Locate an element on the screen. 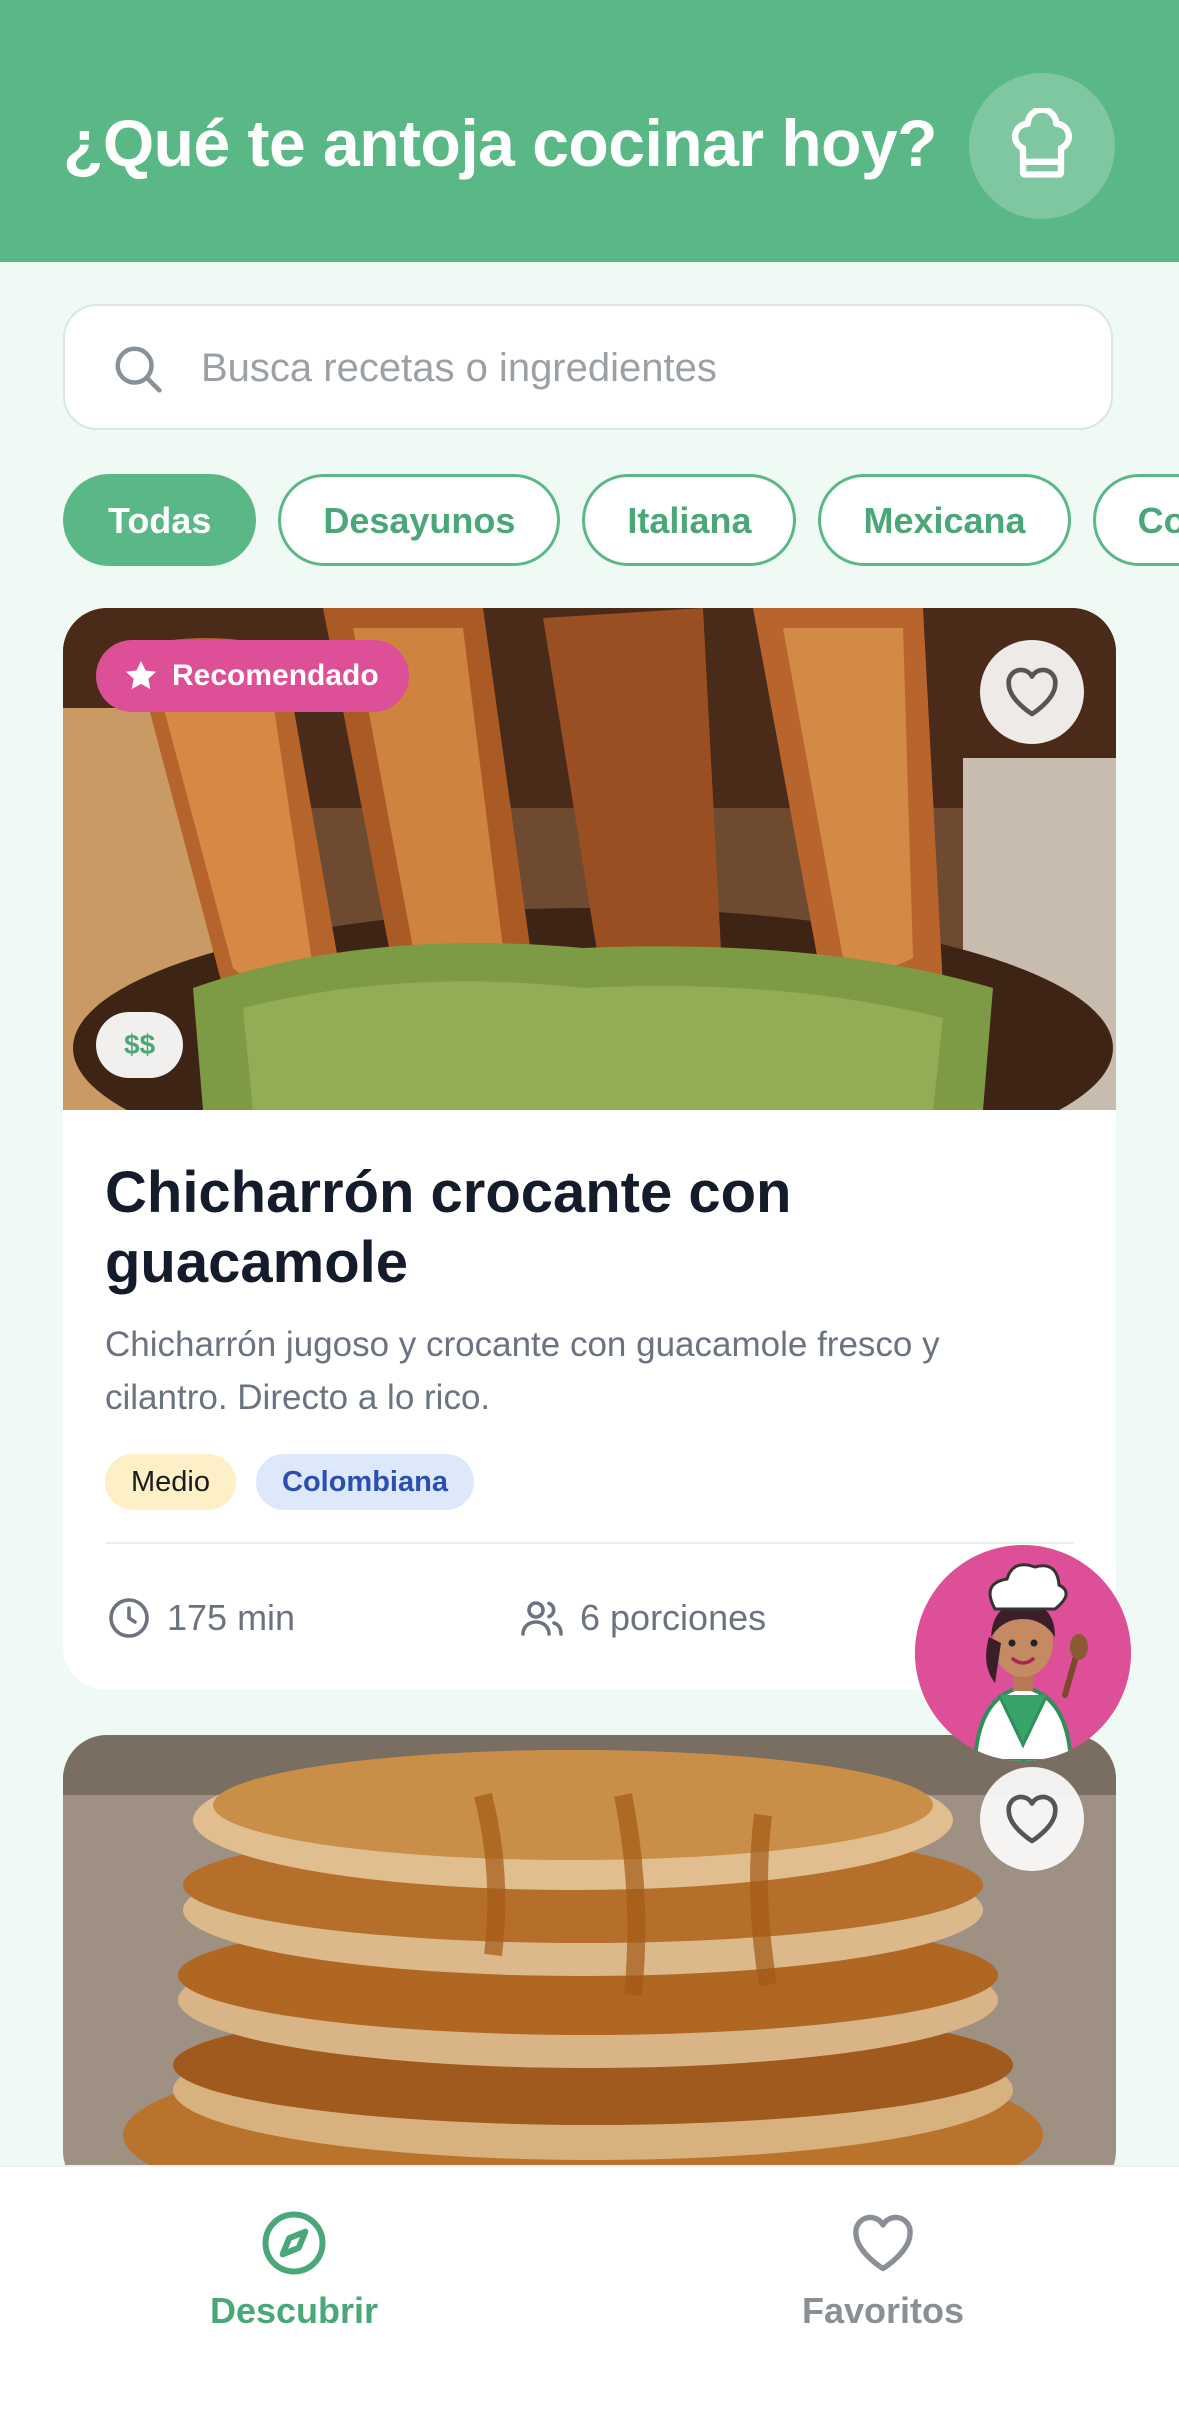 Image resolution: width=1179 pixels, height=2429 pixels. recipe-title: Chicharrón crocante con guacamole is located at coordinates (448, 1227).